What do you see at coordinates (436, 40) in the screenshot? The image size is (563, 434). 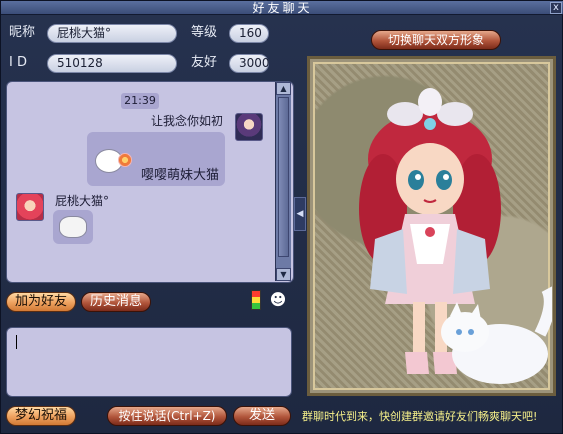 I see `switch-avatar-button: 切换聊天双方形象` at bounding box center [436, 40].